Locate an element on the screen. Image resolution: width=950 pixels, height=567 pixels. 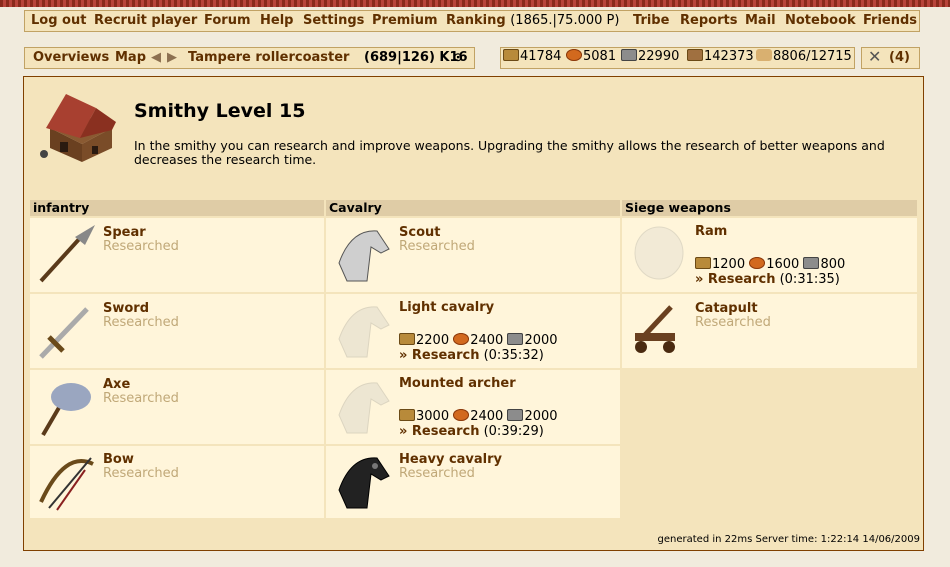
prev-village-arrow-icon: ◀ is located at coordinates (156, 58).